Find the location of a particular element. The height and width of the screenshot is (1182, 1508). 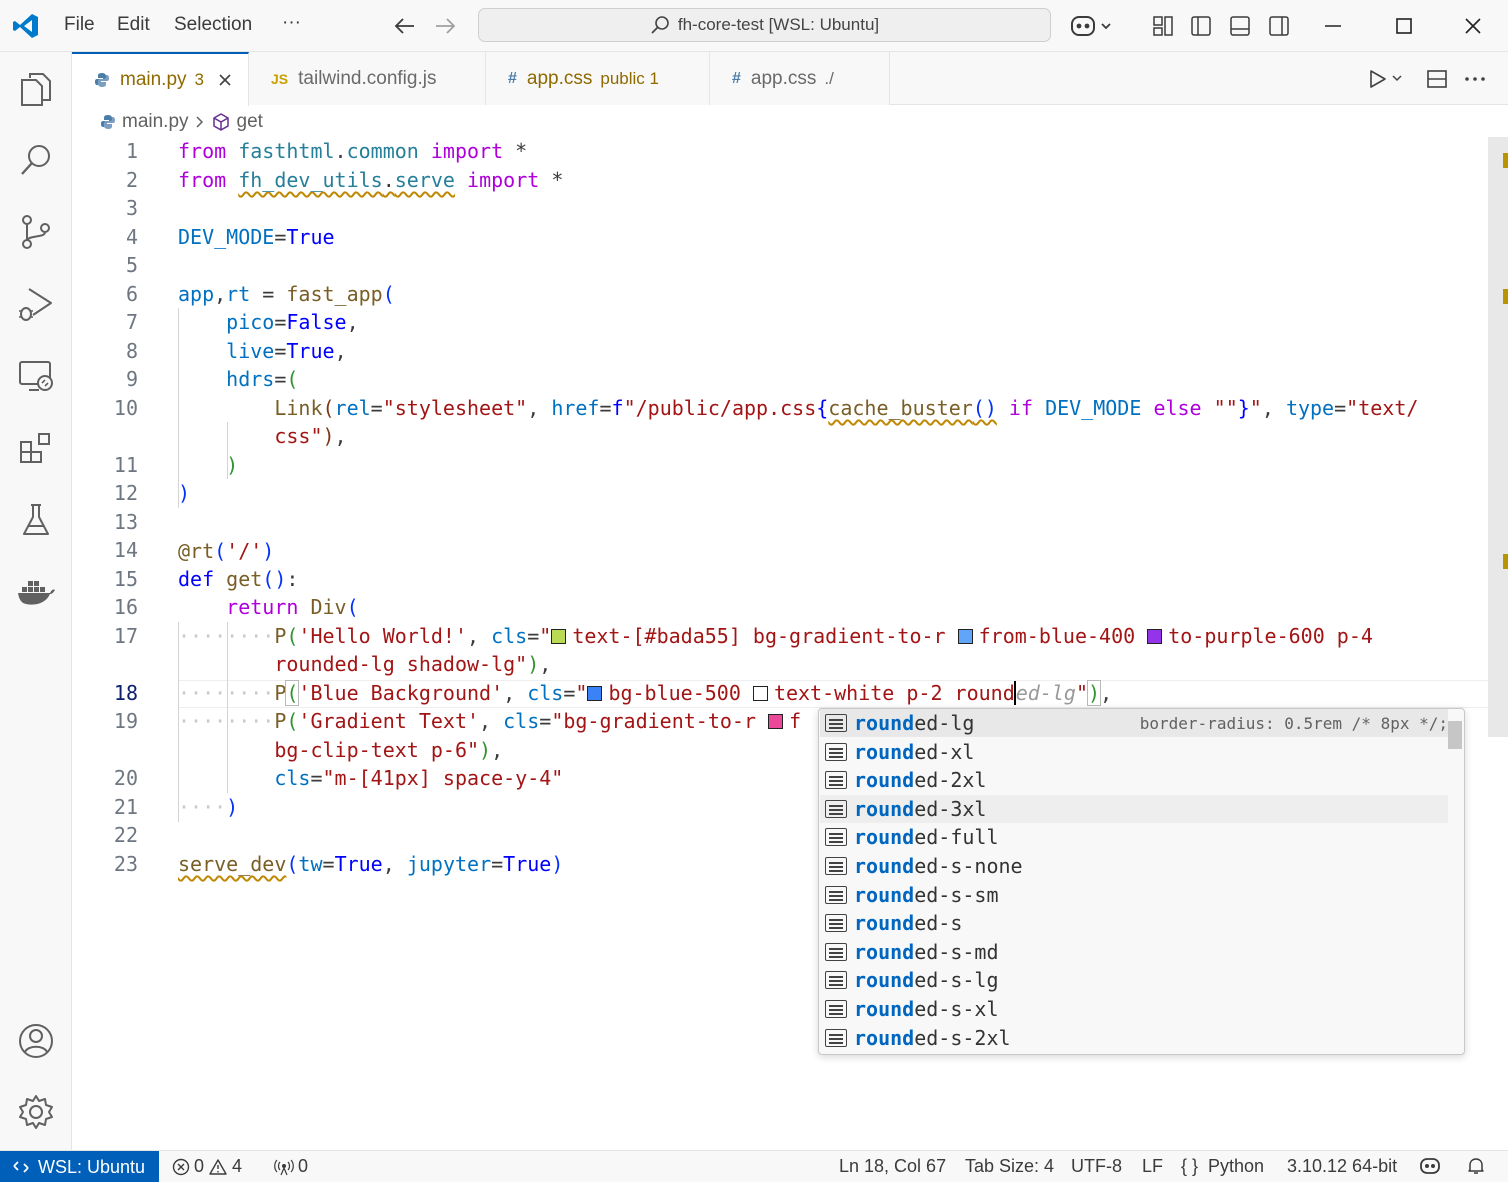

copilot-icon is located at coordinates (1091, 26).